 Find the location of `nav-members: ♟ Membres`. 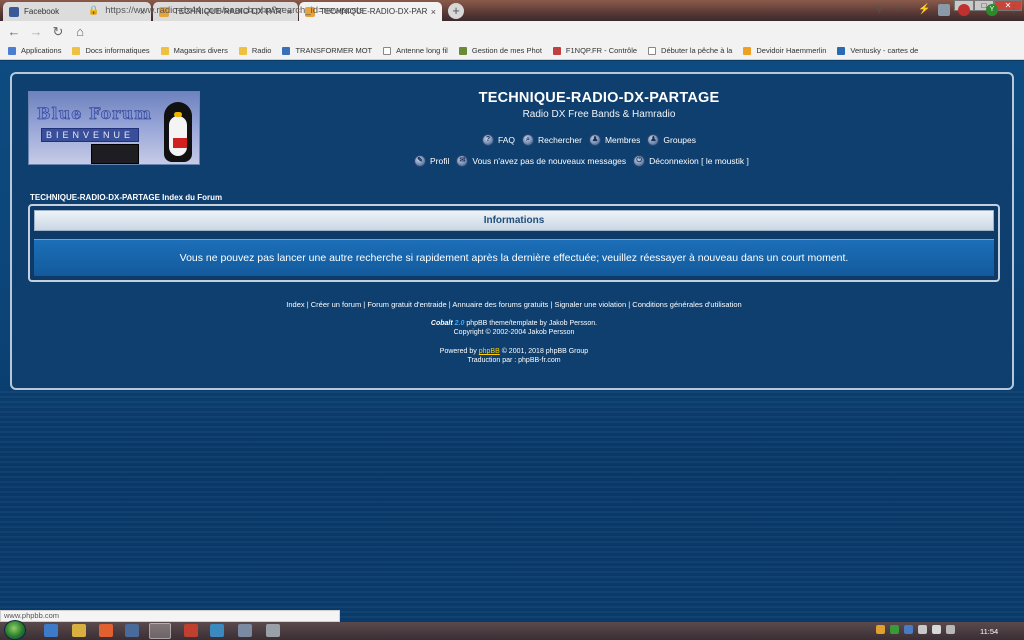

nav-members: ♟ Membres is located at coordinates (614, 140).